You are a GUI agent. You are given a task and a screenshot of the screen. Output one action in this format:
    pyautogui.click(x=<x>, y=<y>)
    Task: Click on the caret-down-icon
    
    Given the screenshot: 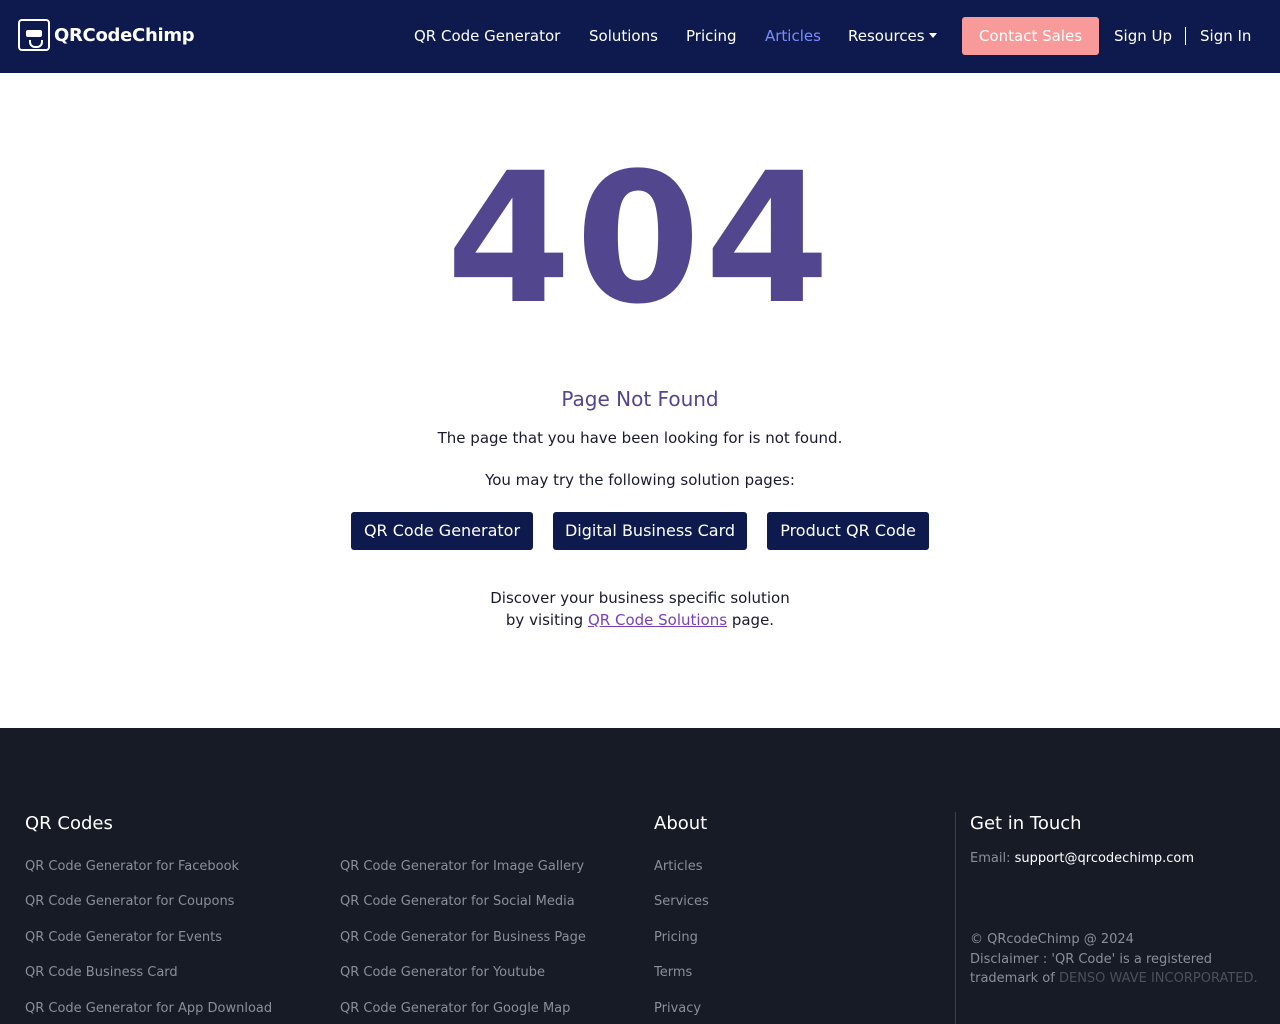 What is the action you would take?
    pyautogui.click(x=932, y=35)
    